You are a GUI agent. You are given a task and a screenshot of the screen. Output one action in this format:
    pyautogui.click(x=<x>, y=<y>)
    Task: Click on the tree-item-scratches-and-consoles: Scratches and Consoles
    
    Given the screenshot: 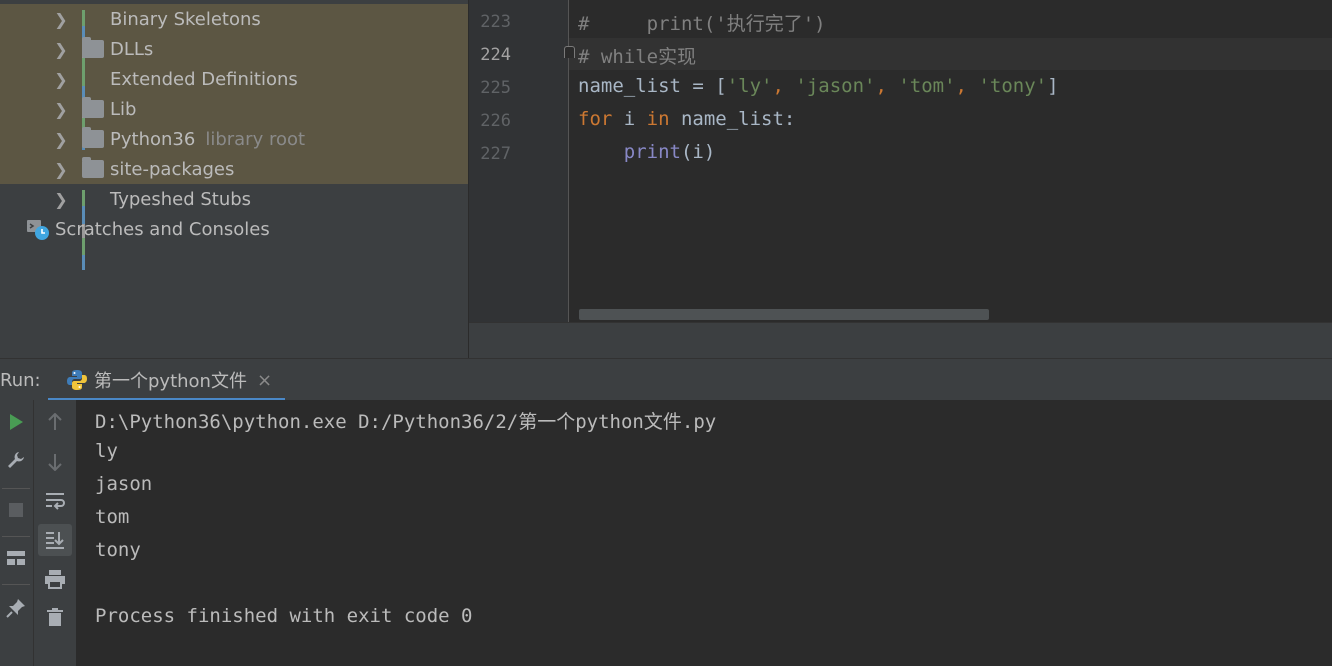 What is the action you would take?
    pyautogui.click(x=234, y=229)
    